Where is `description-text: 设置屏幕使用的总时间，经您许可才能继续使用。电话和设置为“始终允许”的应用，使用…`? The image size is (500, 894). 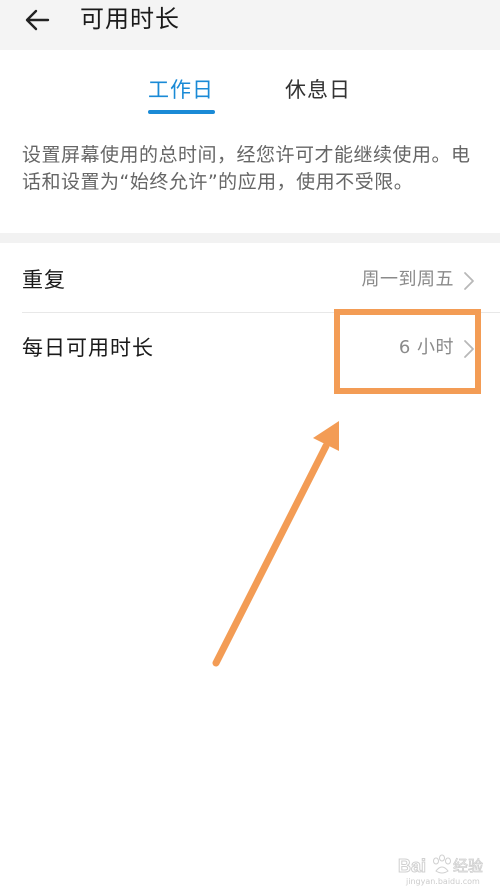
description-text: 设置屏幕使用的总时间，经您许可才能继续使用。电话和设置为“始终允许”的应用，使用… is located at coordinates (246, 168).